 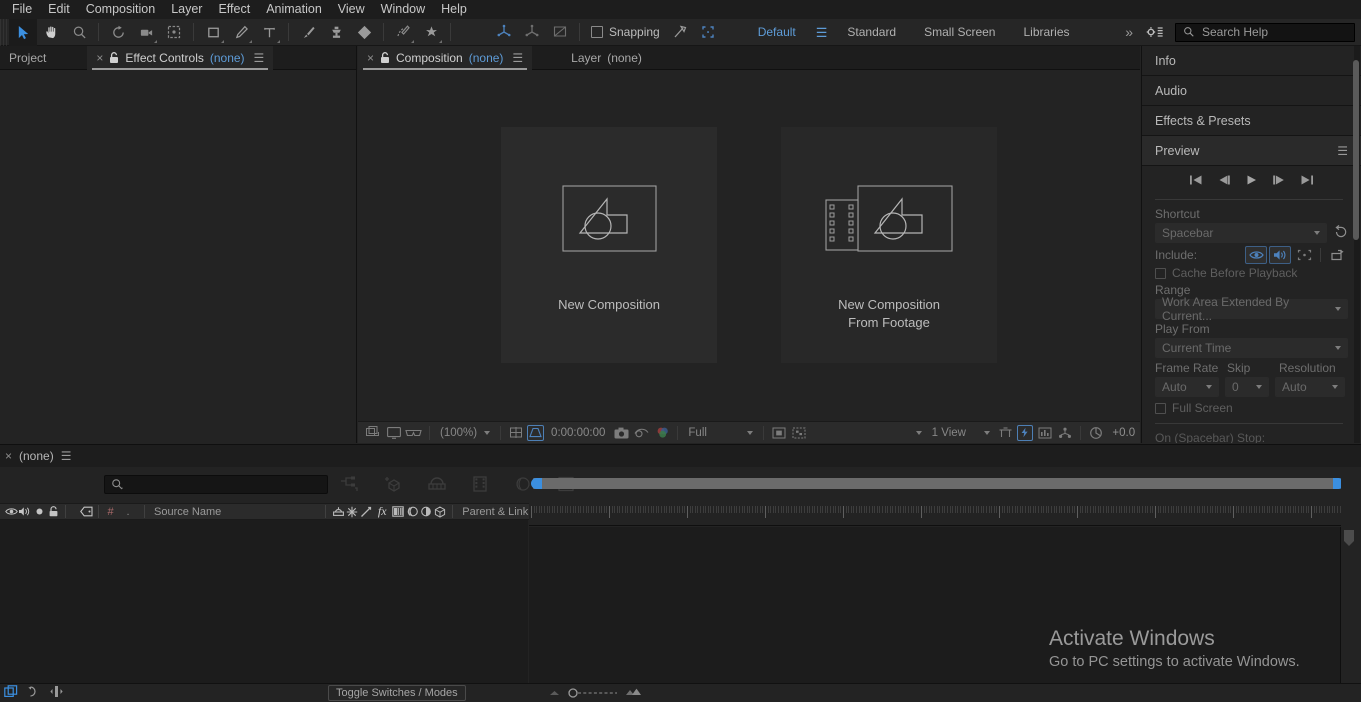 What do you see at coordinates (777, 32) in the screenshot?
I see `workspace-default: Default` at bounding box center [777, 32].